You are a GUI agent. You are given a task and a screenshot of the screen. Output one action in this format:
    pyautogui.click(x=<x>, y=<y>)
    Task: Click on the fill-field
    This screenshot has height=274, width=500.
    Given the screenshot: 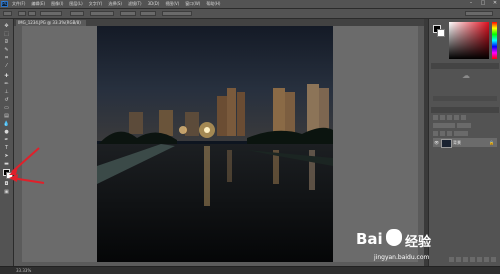 What is the action you would take?
    pyautogui.click(x=461, y=133)
    